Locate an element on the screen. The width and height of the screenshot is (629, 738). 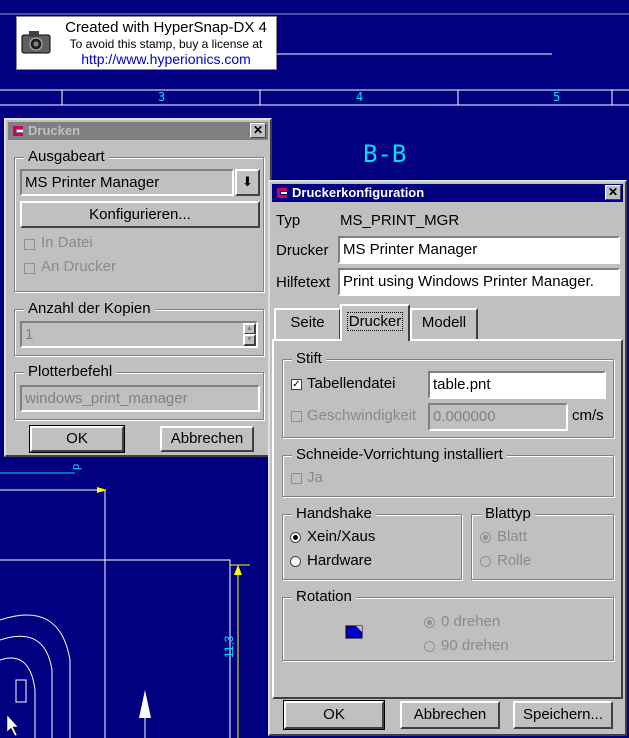
handshake-hardware-radio is located at coordinates (295, 561).